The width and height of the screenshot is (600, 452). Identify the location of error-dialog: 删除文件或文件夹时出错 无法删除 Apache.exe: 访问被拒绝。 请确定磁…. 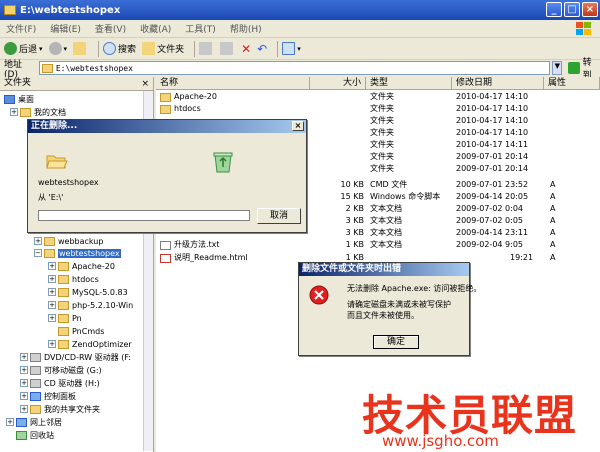
(389, 309).